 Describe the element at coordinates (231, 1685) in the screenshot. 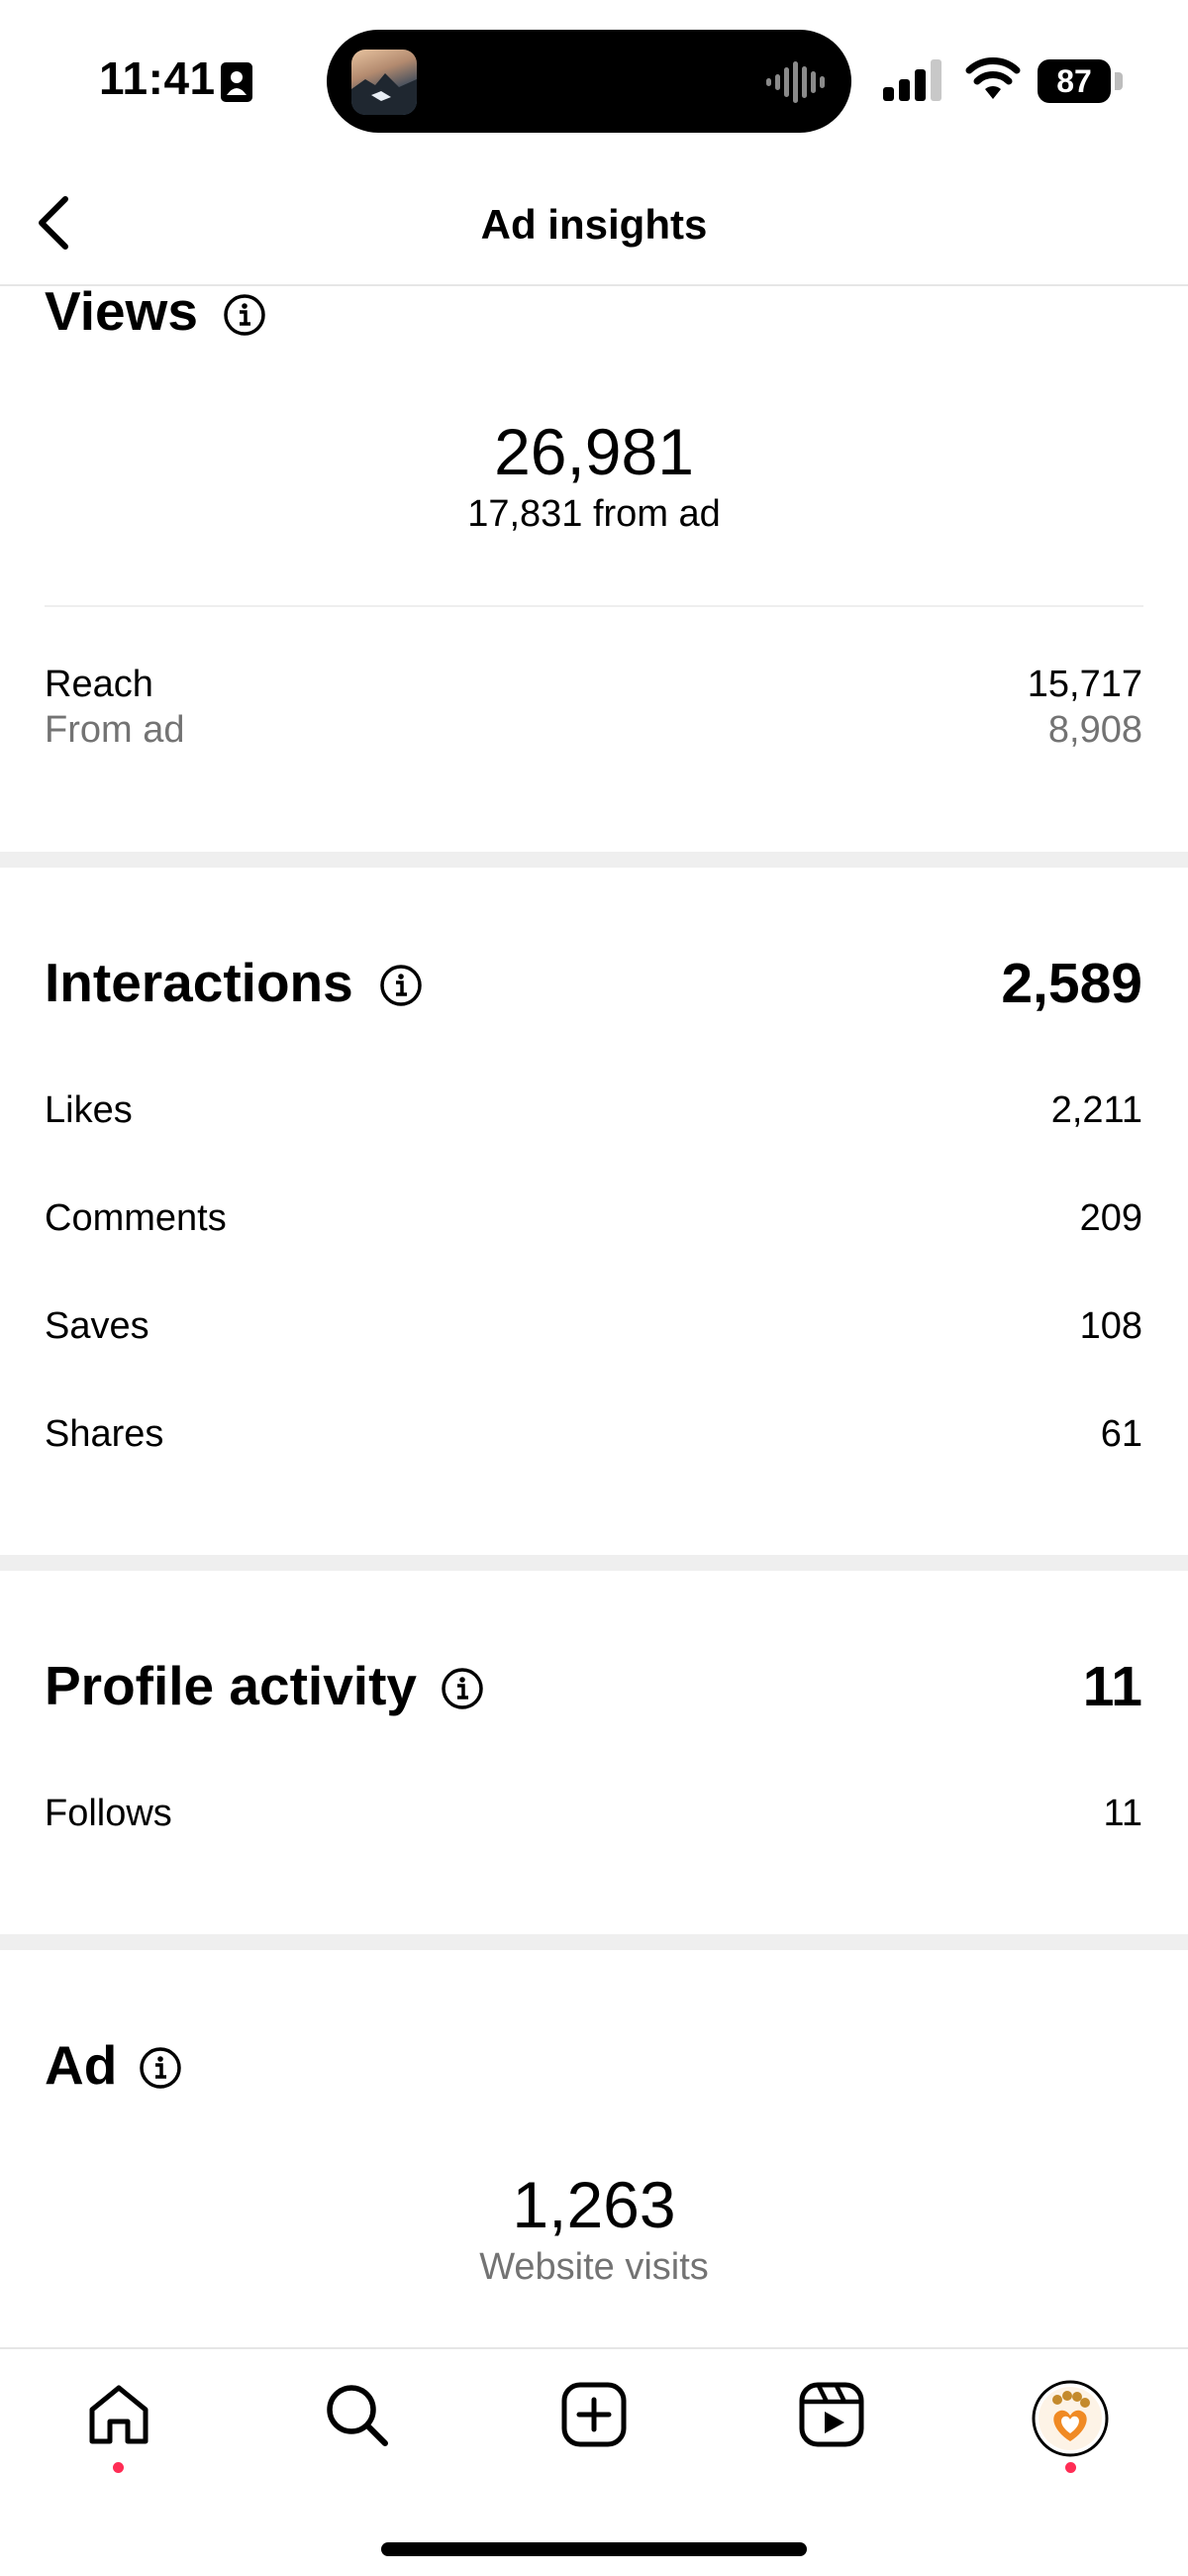

I see `profile-activity-title: Profile activity` at that location.